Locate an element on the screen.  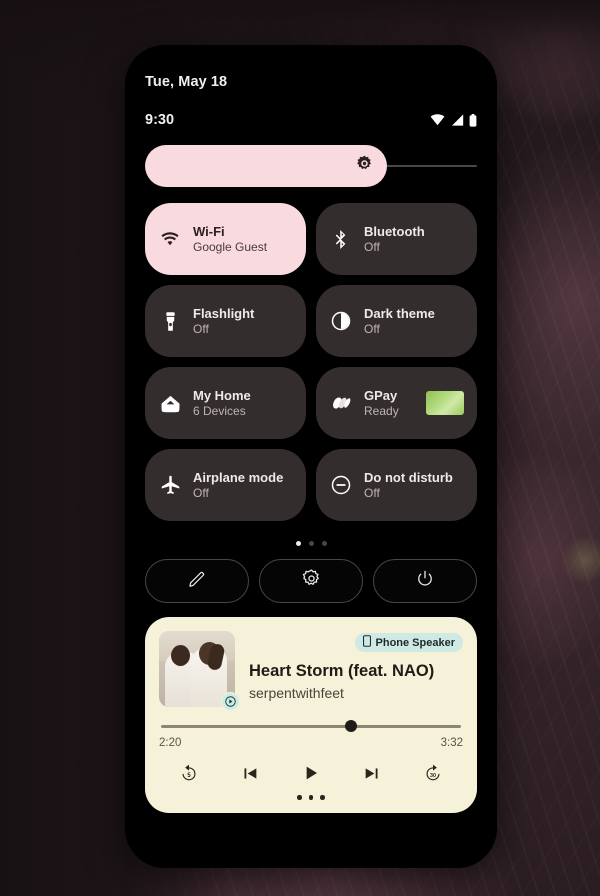
page-indicator-dots is located at coordinates (311, 543).